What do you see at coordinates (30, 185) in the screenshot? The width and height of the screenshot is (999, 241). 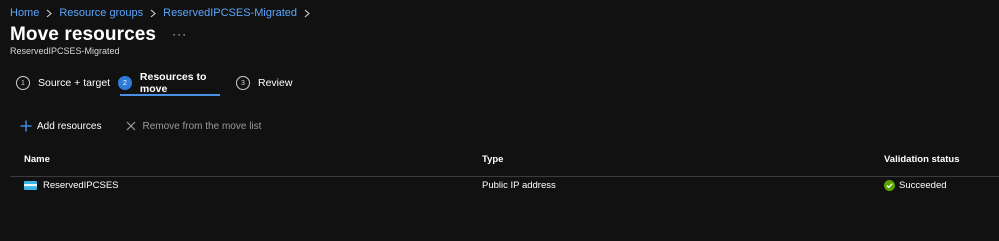 I see `public-ip-icon` at bounding box center [30, 185].